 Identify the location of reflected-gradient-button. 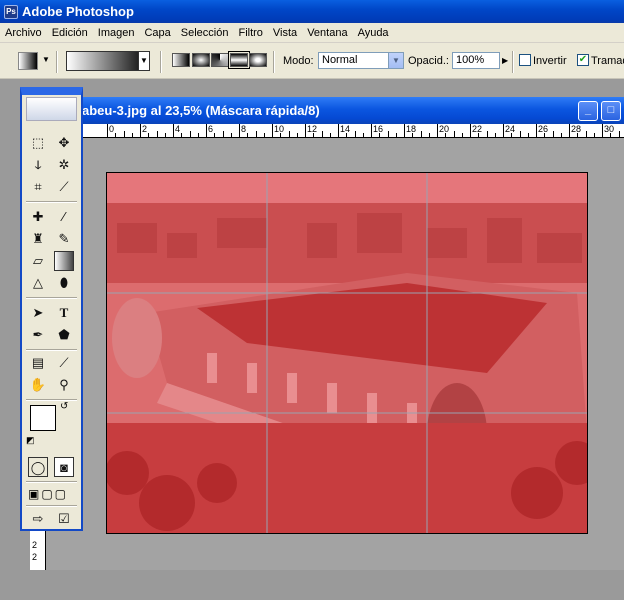
(239, 60).